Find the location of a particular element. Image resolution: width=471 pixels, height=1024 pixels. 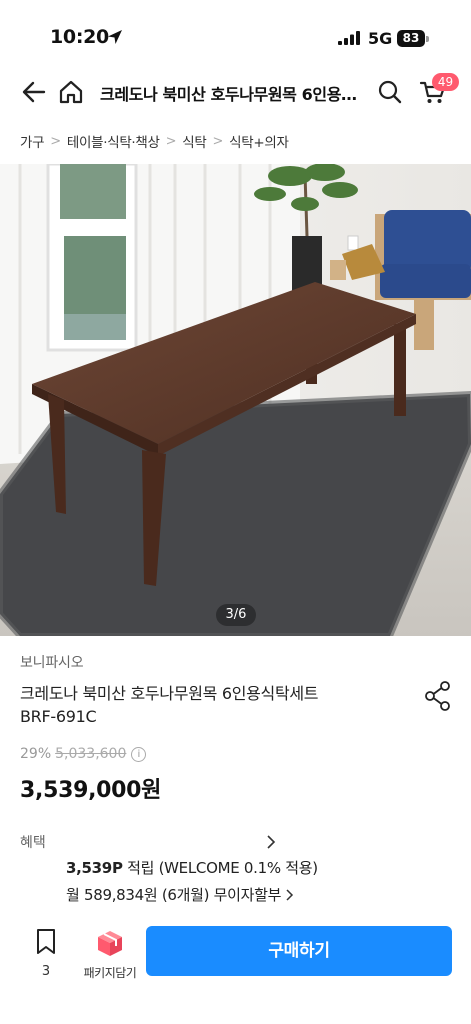

breadcrumb: 가구 > 테이블·식탁·책상 > 식탁 > 식탁+의자 is located at coordinates (154, 141).